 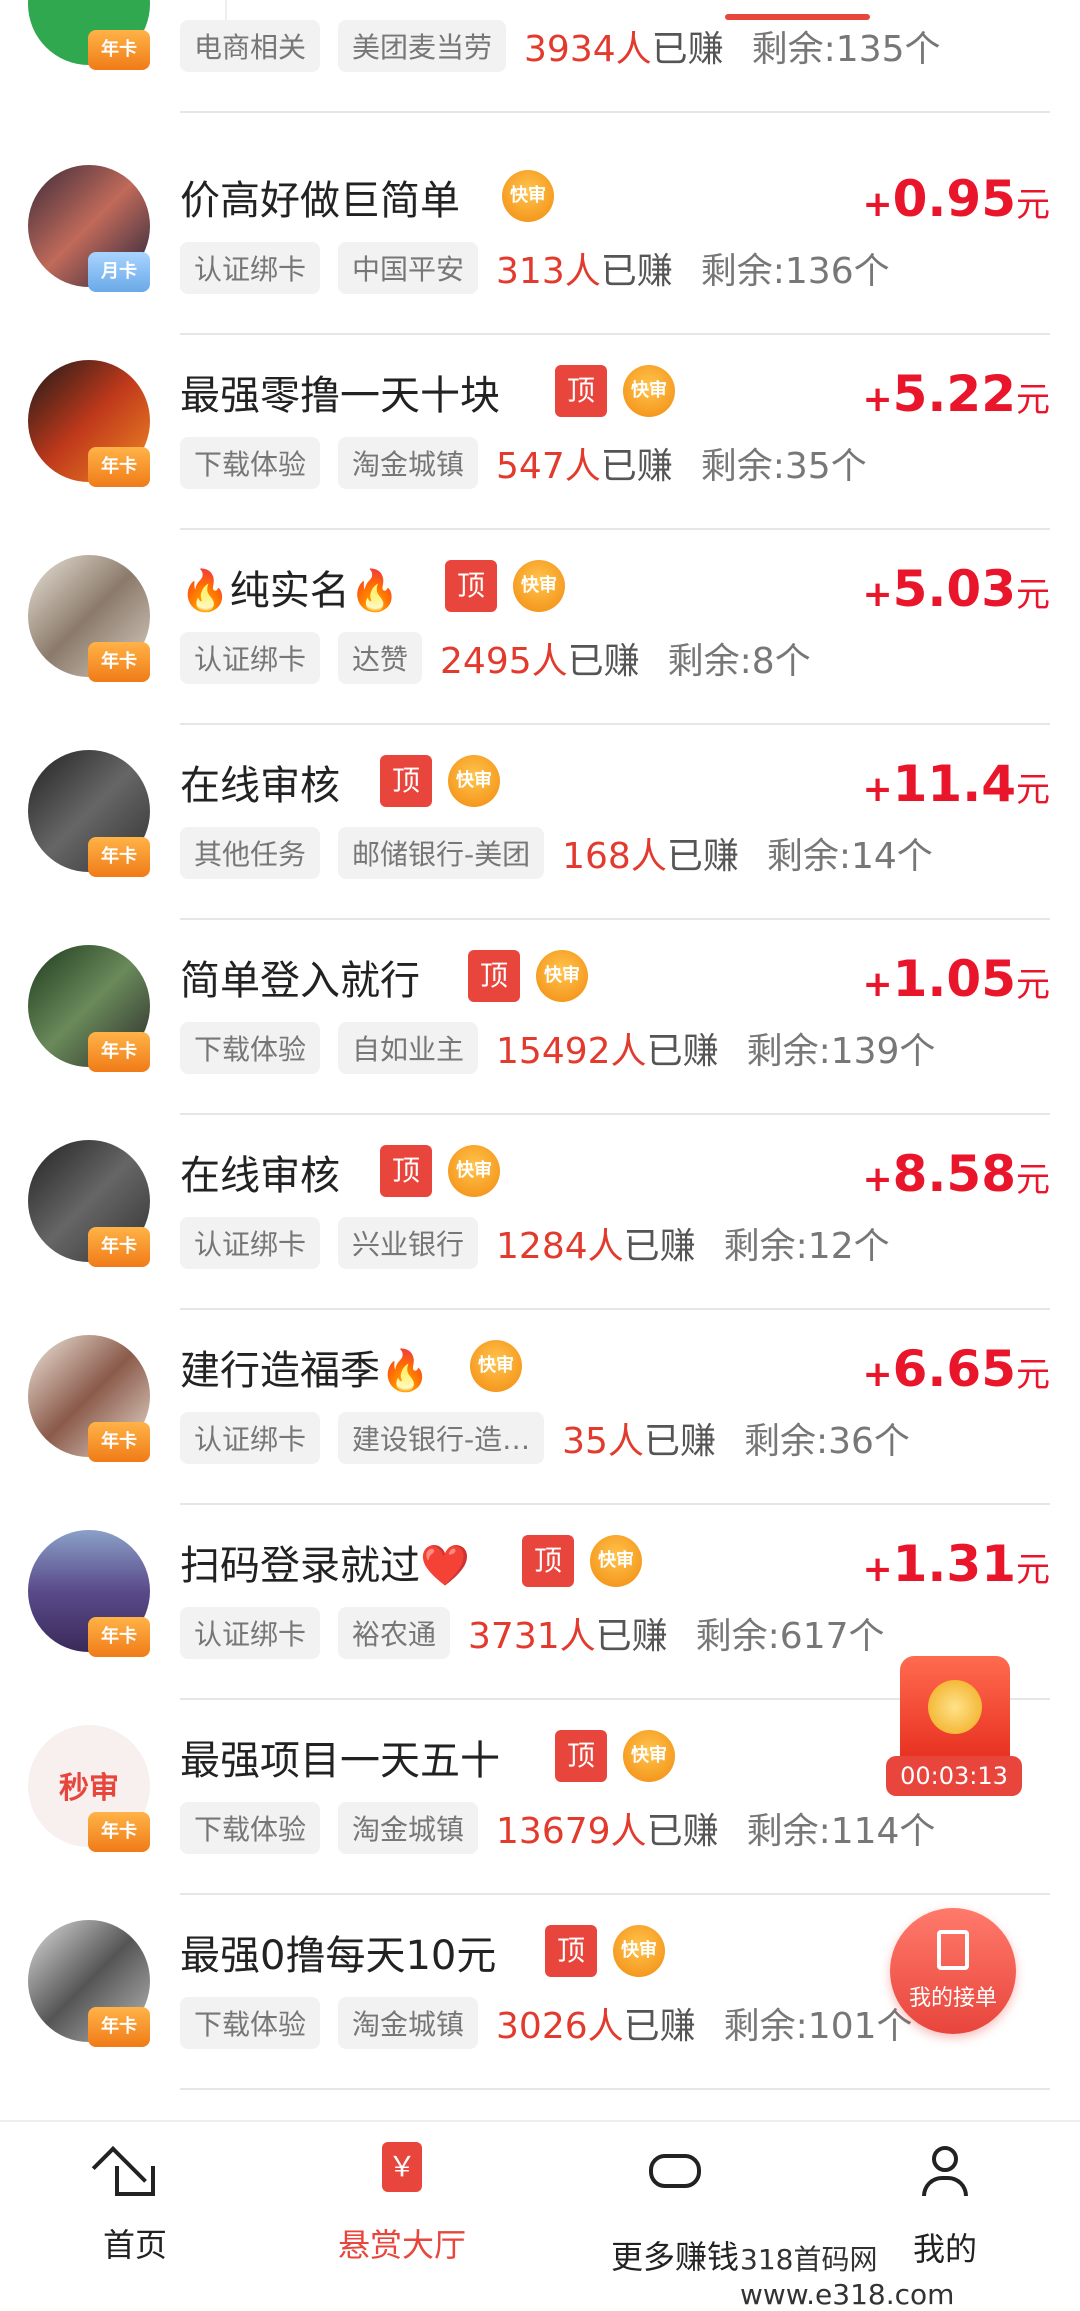 What do you see at coordinates (607, 1051) in the screenshot?
I see `earned-count: 15492人已赚` at bounding box center [607, 1051].